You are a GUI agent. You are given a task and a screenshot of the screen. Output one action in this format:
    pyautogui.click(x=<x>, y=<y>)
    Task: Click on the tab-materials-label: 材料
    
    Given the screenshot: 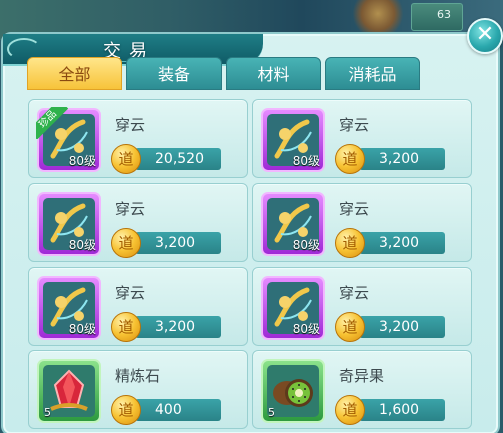 What is the action you would take?
    pyautogui.click(x=273, y=74)
    